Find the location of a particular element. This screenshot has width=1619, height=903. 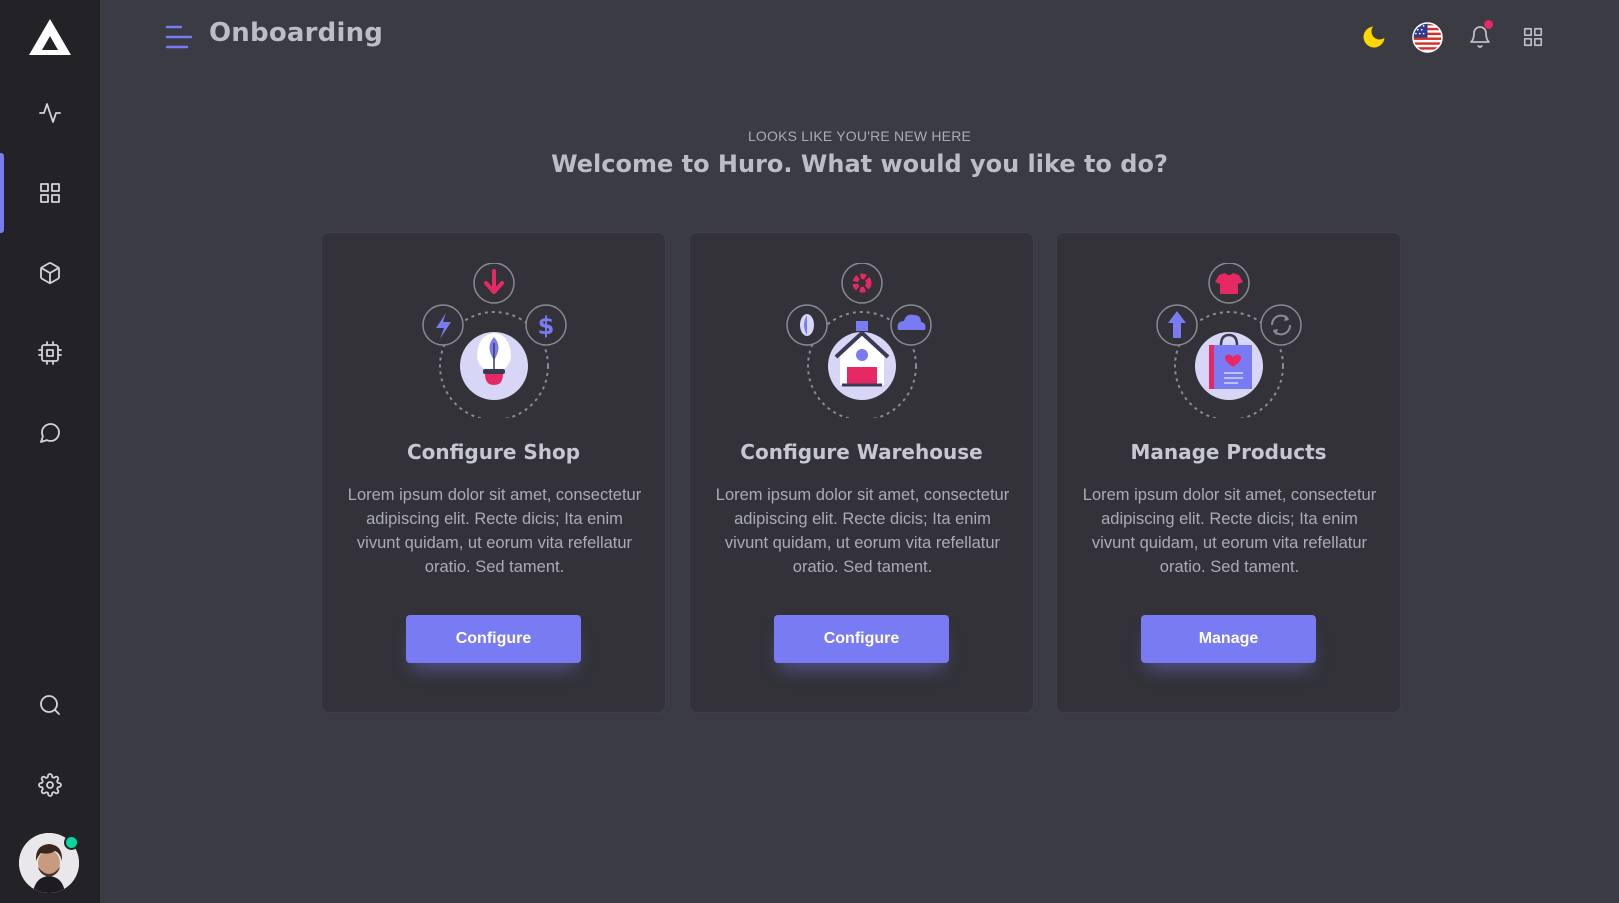

sidebar-item-components is located at coordinates (50, 353).